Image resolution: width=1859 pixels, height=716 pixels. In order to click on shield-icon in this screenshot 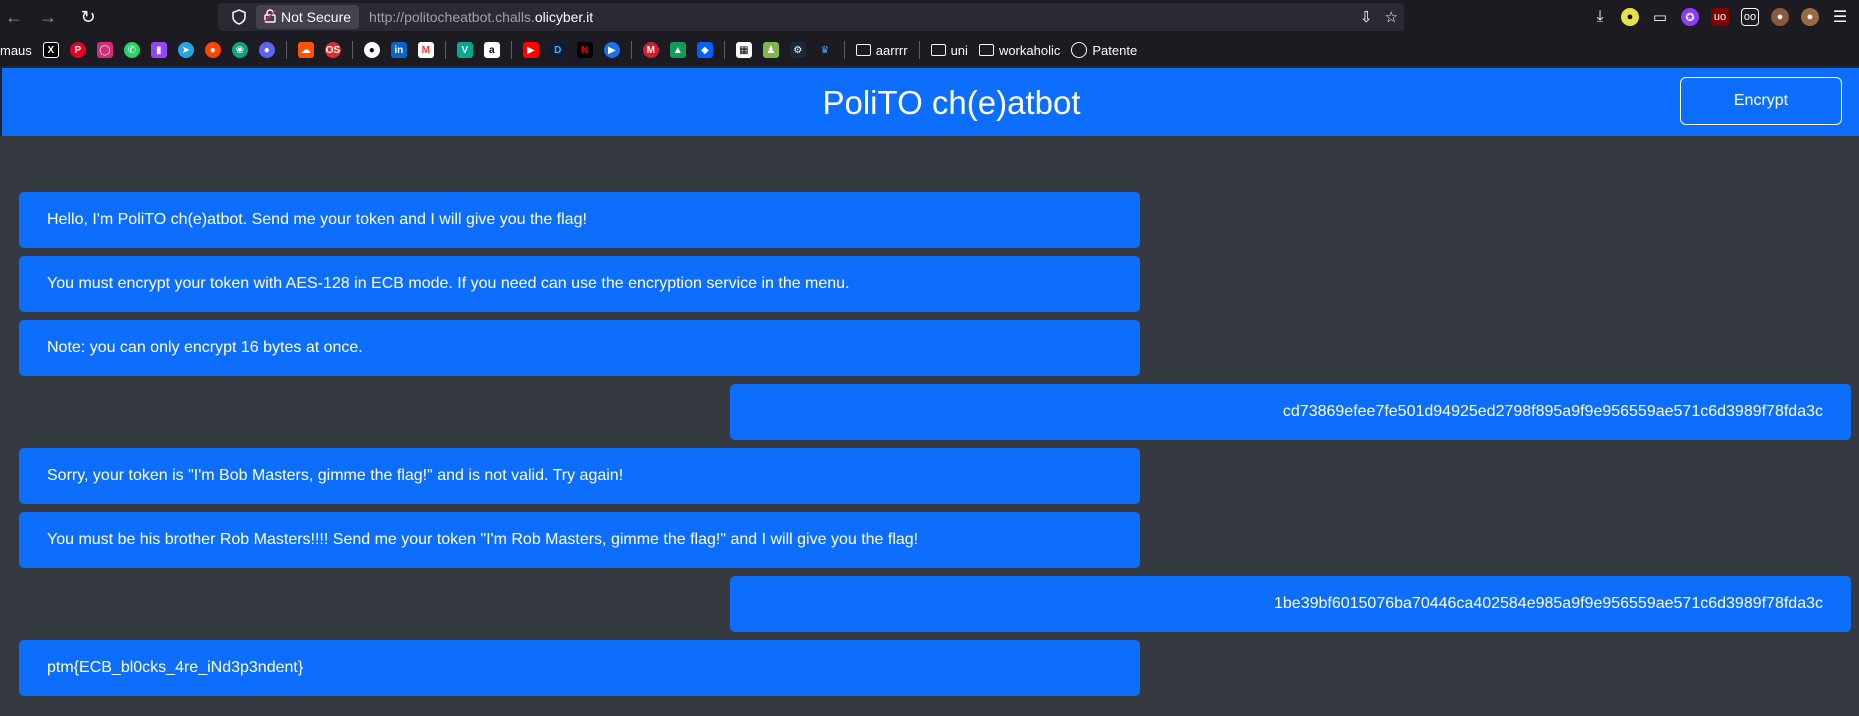, I will do `click(239, 17)`.